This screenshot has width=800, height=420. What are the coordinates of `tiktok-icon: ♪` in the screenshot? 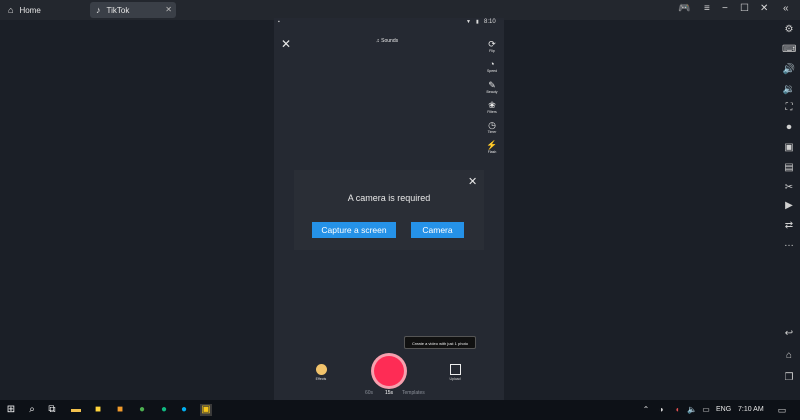 It's located at (98, 10).